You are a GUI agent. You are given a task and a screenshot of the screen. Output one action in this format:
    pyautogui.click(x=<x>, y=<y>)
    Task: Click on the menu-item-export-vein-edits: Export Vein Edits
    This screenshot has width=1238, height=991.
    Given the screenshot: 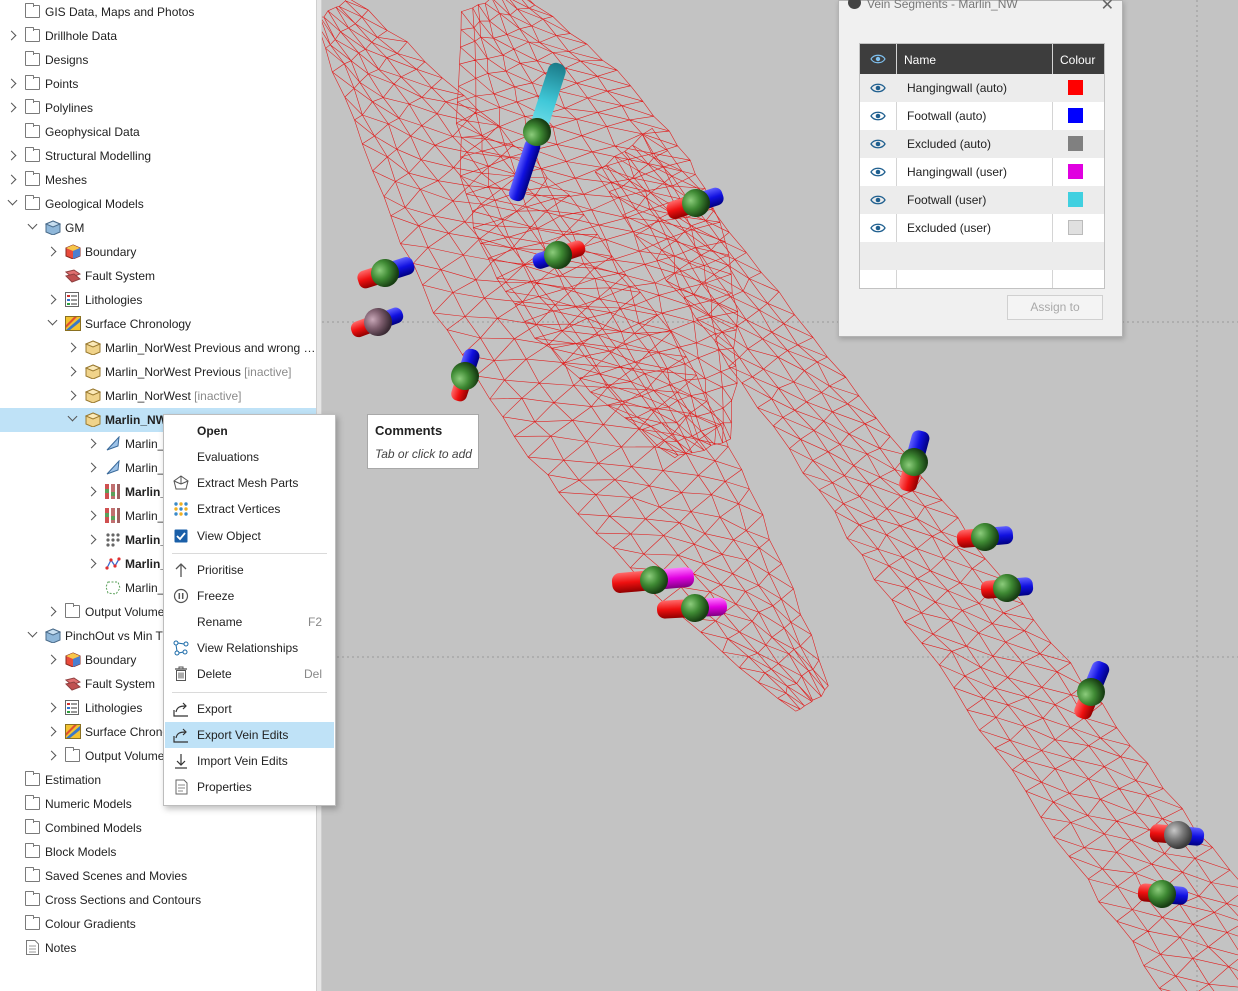 What is the action you would take?
    pyautogui.click(x=249, y=735)
    